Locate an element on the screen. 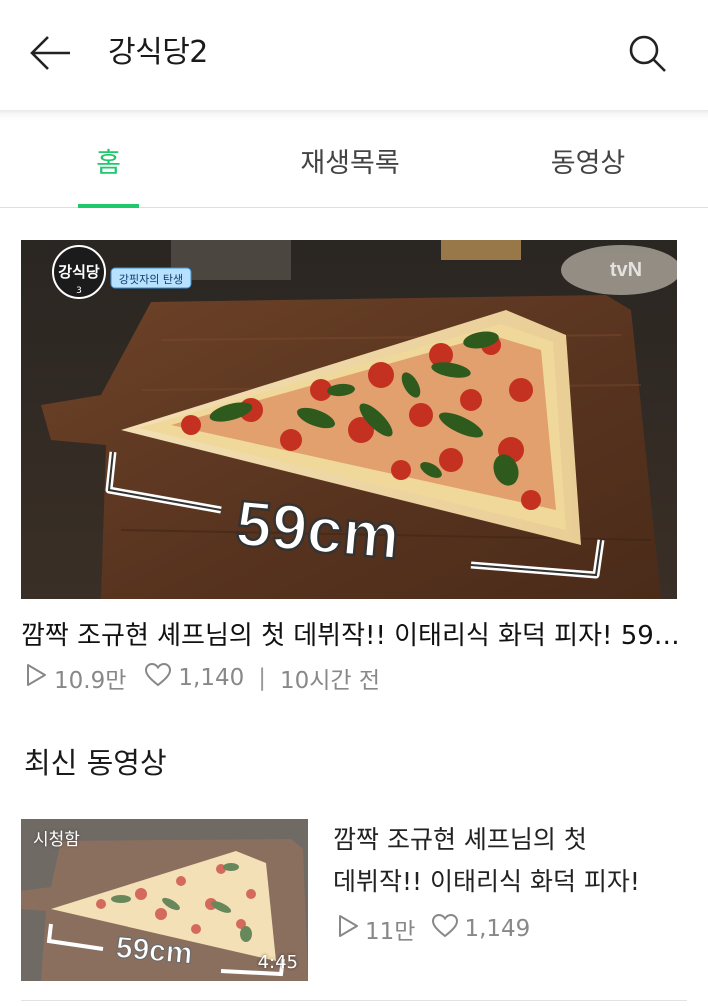 The image size is (708, 1006). featured-video-meta: 10.9만 1,140 | 10시간 전 is located at coordinates (202, 678).